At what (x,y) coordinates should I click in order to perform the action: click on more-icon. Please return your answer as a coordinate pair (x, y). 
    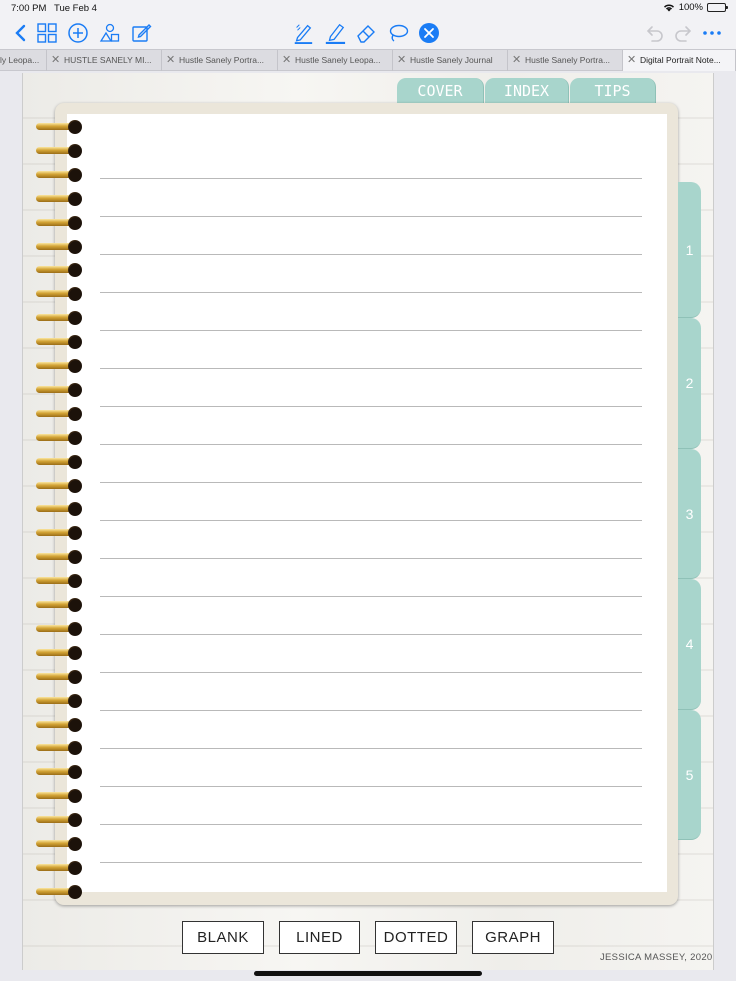
    Looking at the image, I should click on (712, 33).